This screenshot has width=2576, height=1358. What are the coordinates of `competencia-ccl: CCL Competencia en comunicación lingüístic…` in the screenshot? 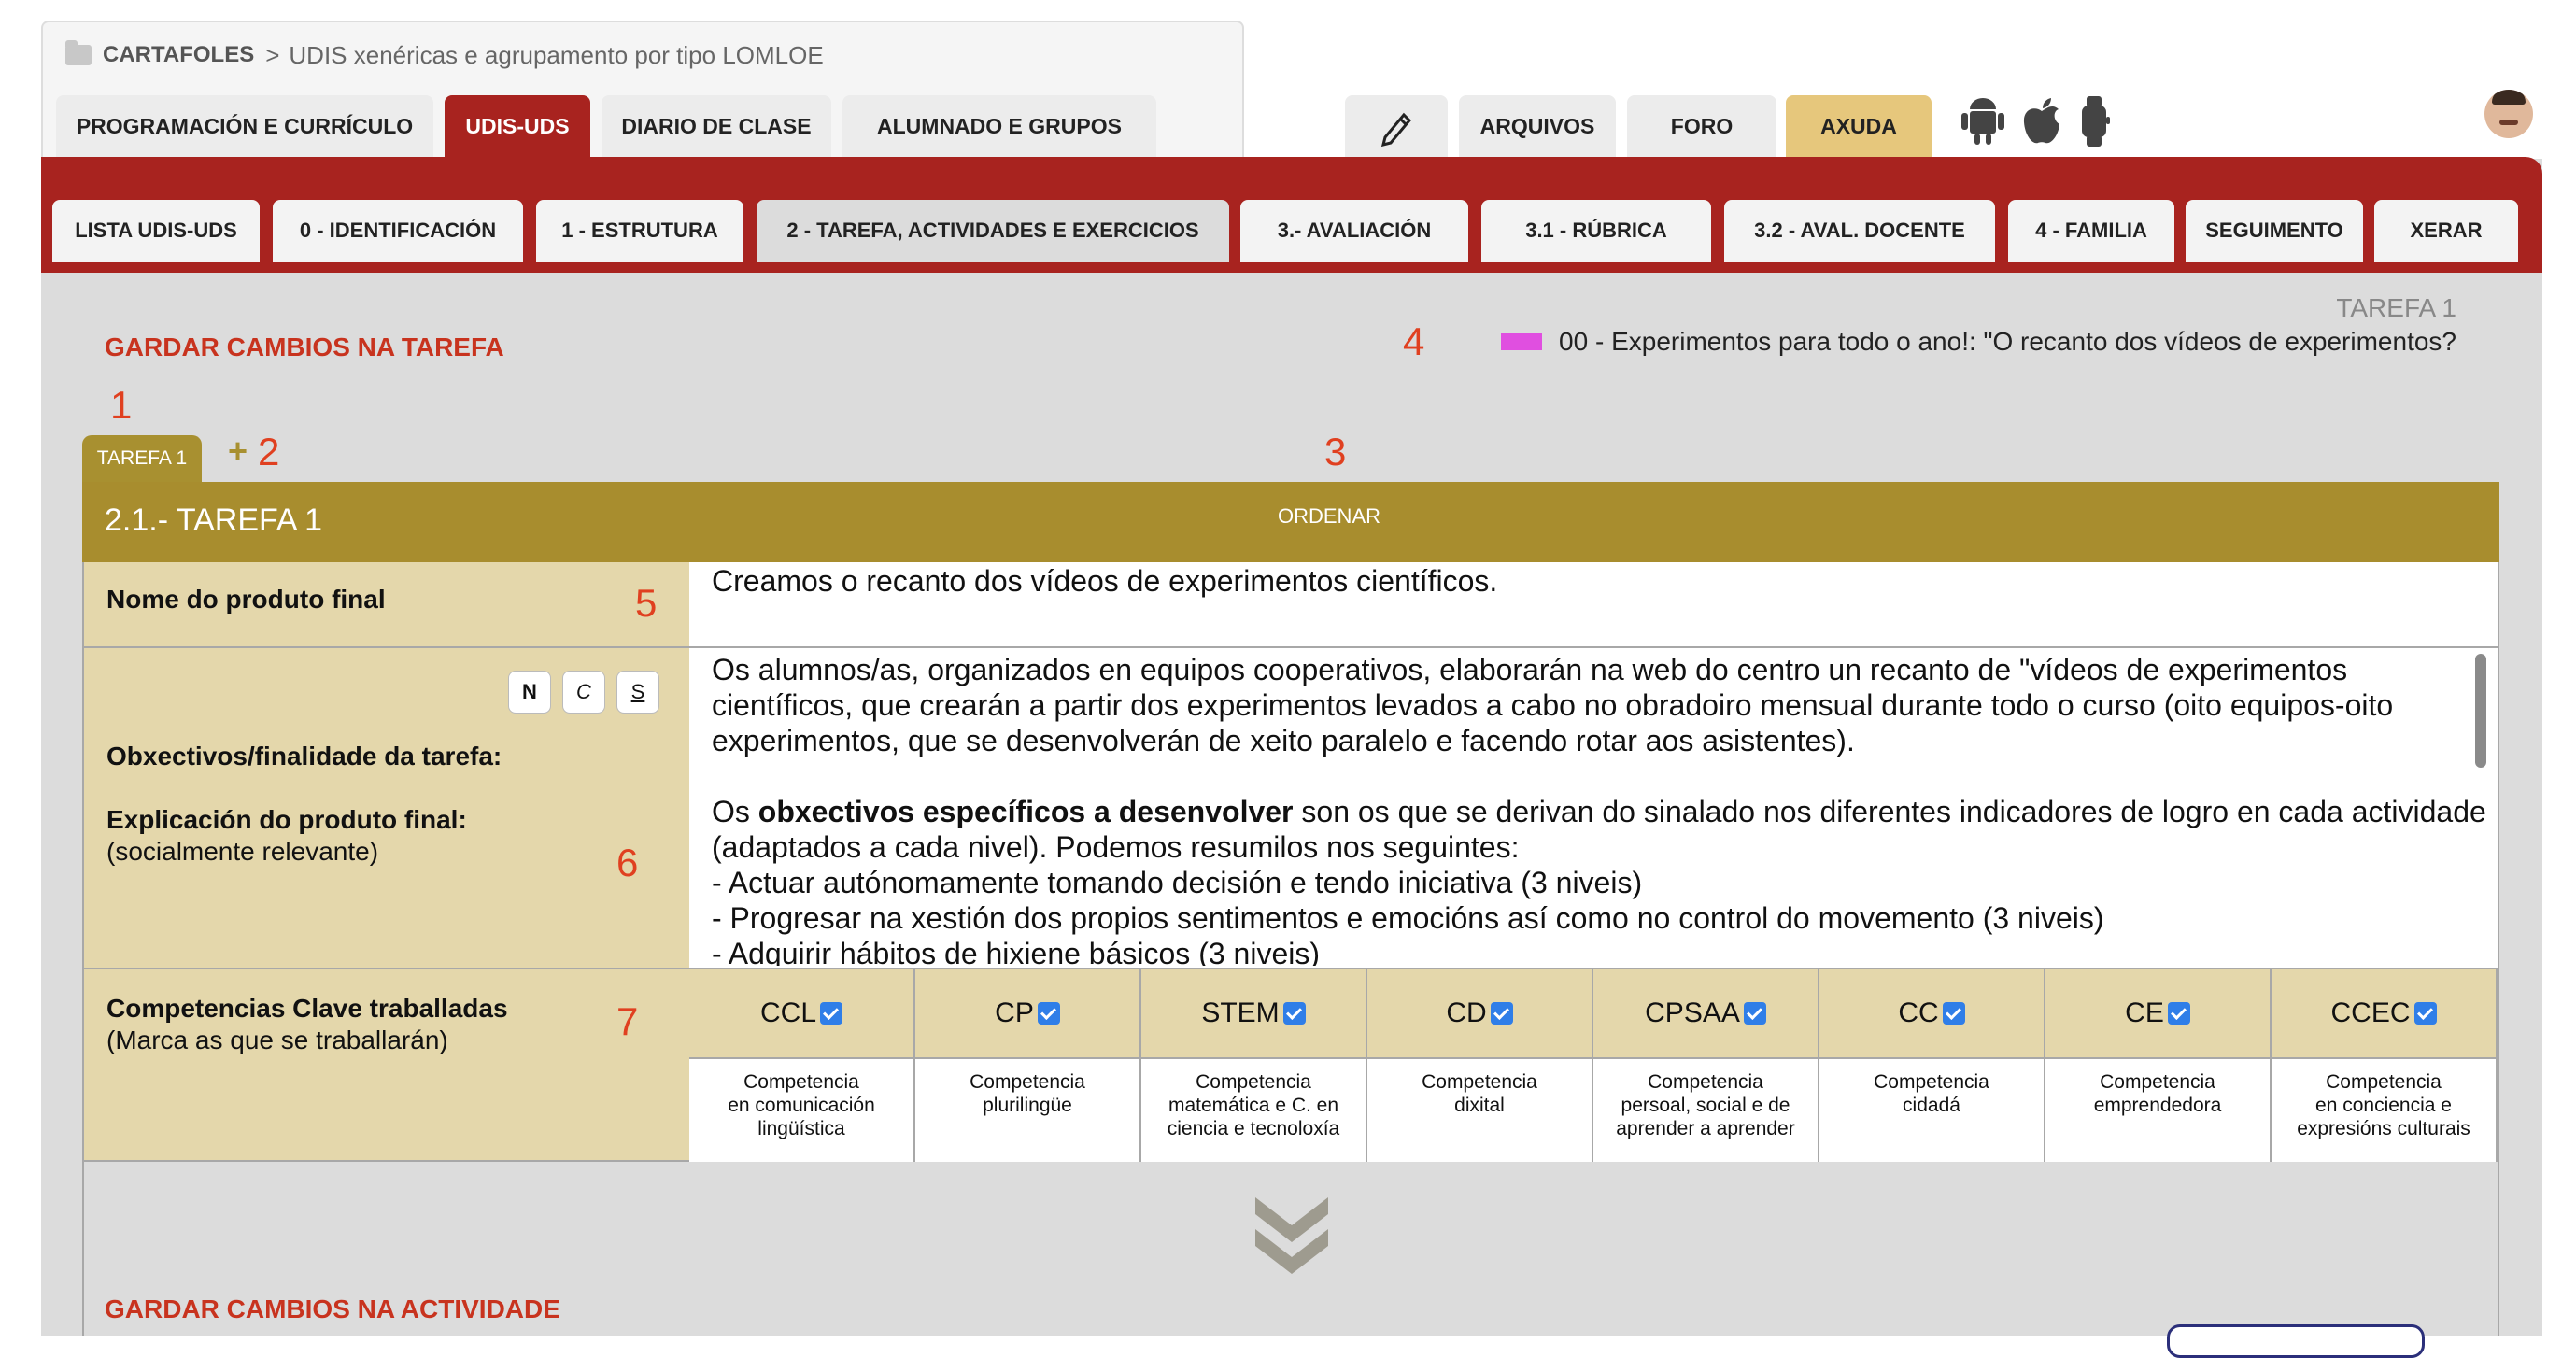 It's located at (802, 1065).